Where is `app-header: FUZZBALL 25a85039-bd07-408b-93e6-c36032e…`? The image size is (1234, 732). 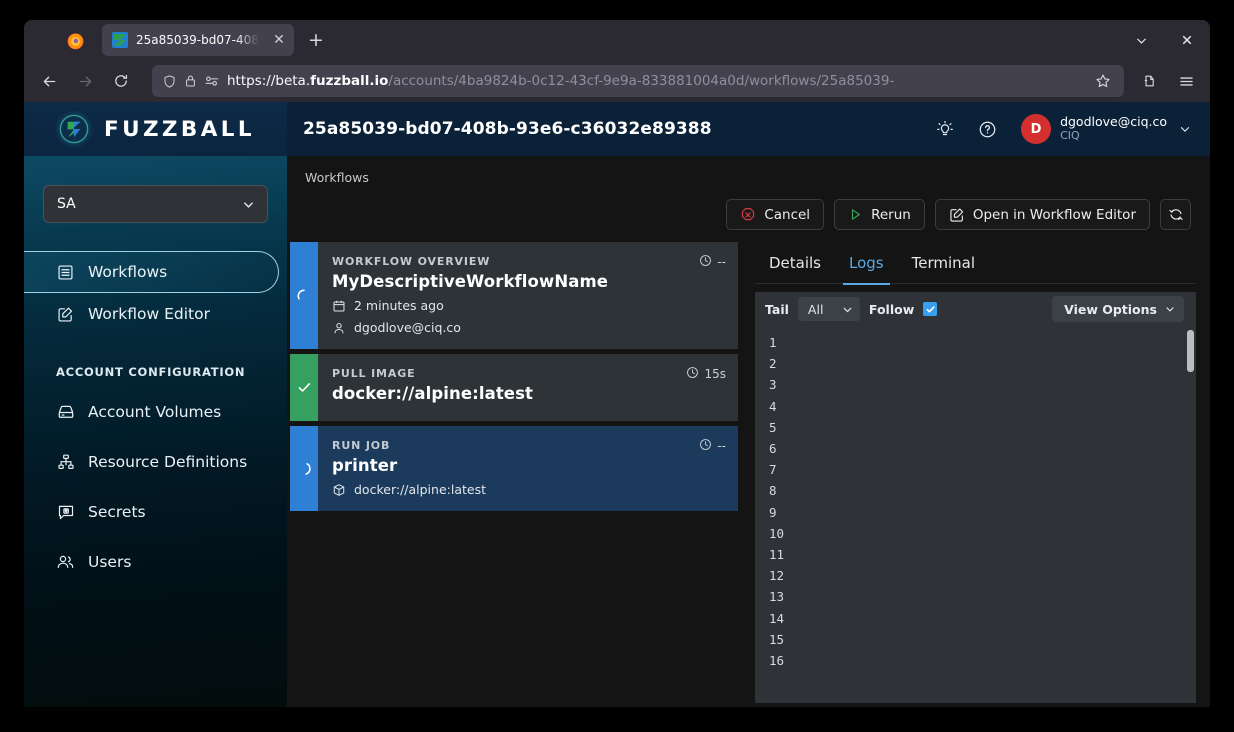
app-header: FUZZBALL 25a85039-bd07-408b-93e6-c36032e… is located at coordinates (617, 129).